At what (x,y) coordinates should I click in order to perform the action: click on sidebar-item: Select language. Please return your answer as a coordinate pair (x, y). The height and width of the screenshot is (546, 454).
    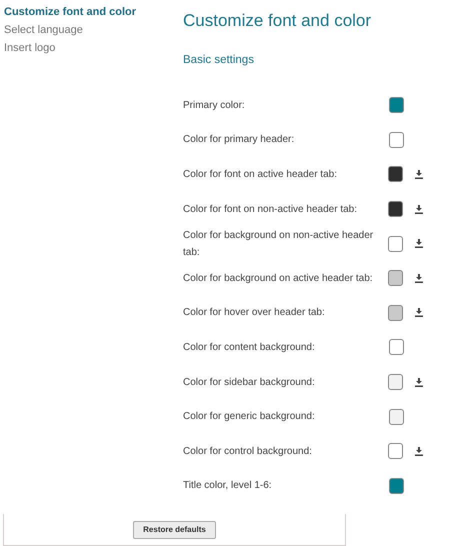
    Looking at the image, I should click on (43, 30).